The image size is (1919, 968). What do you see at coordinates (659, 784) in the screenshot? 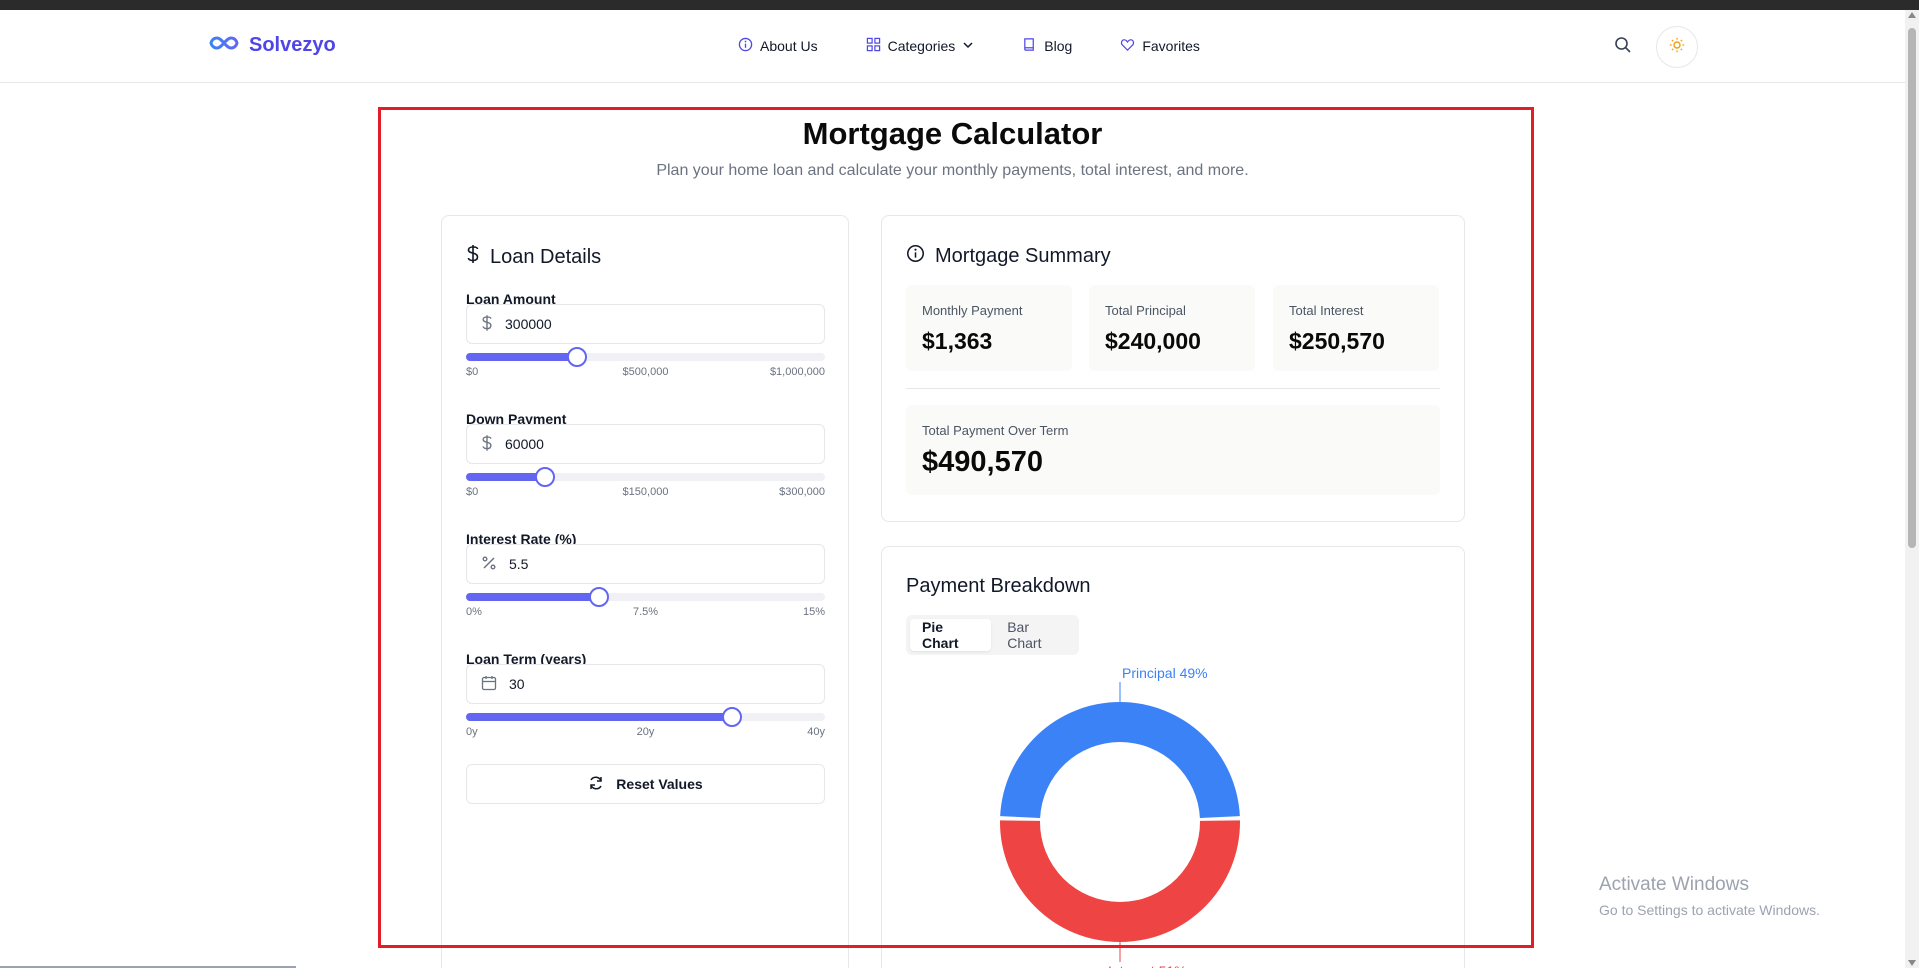
I see `reset-label: Reset Values` at bounding box center [659, 784].